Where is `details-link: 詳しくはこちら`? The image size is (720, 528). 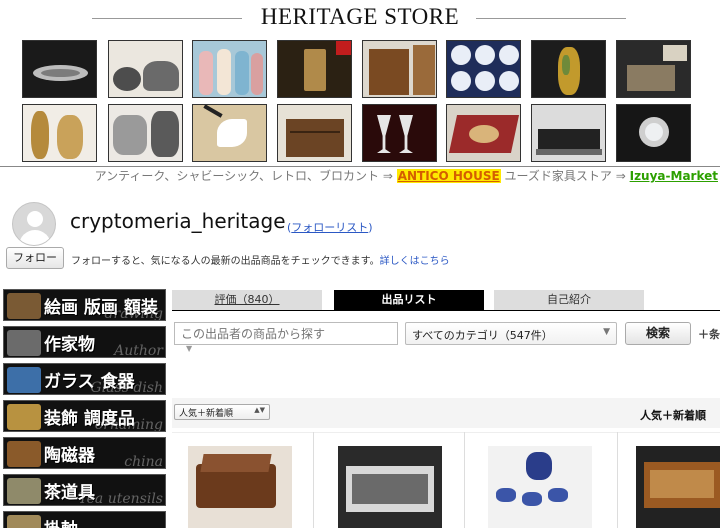 details-link: 詳しくはこちら is located at coordinates (415, 261).